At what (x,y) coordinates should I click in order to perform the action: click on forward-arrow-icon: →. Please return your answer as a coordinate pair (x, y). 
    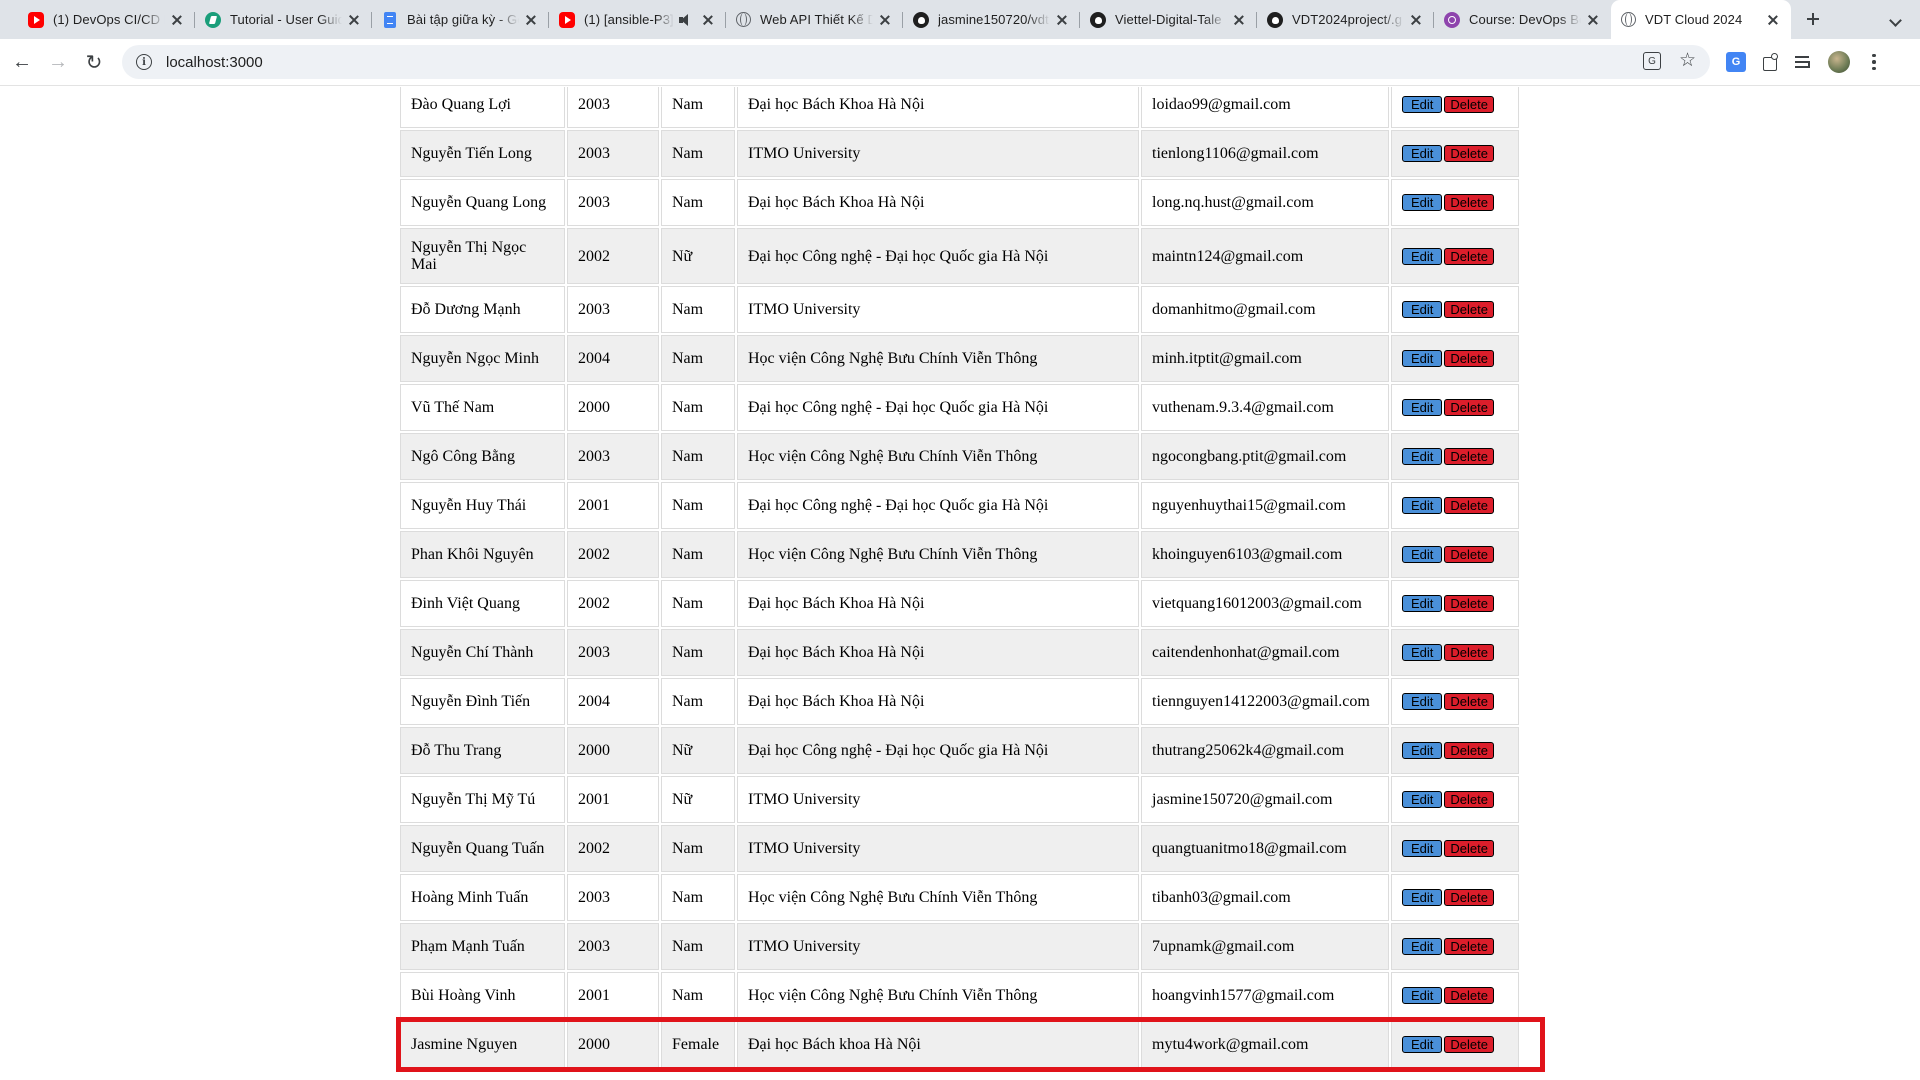
    Looking at the image, I should click on (58, 62).